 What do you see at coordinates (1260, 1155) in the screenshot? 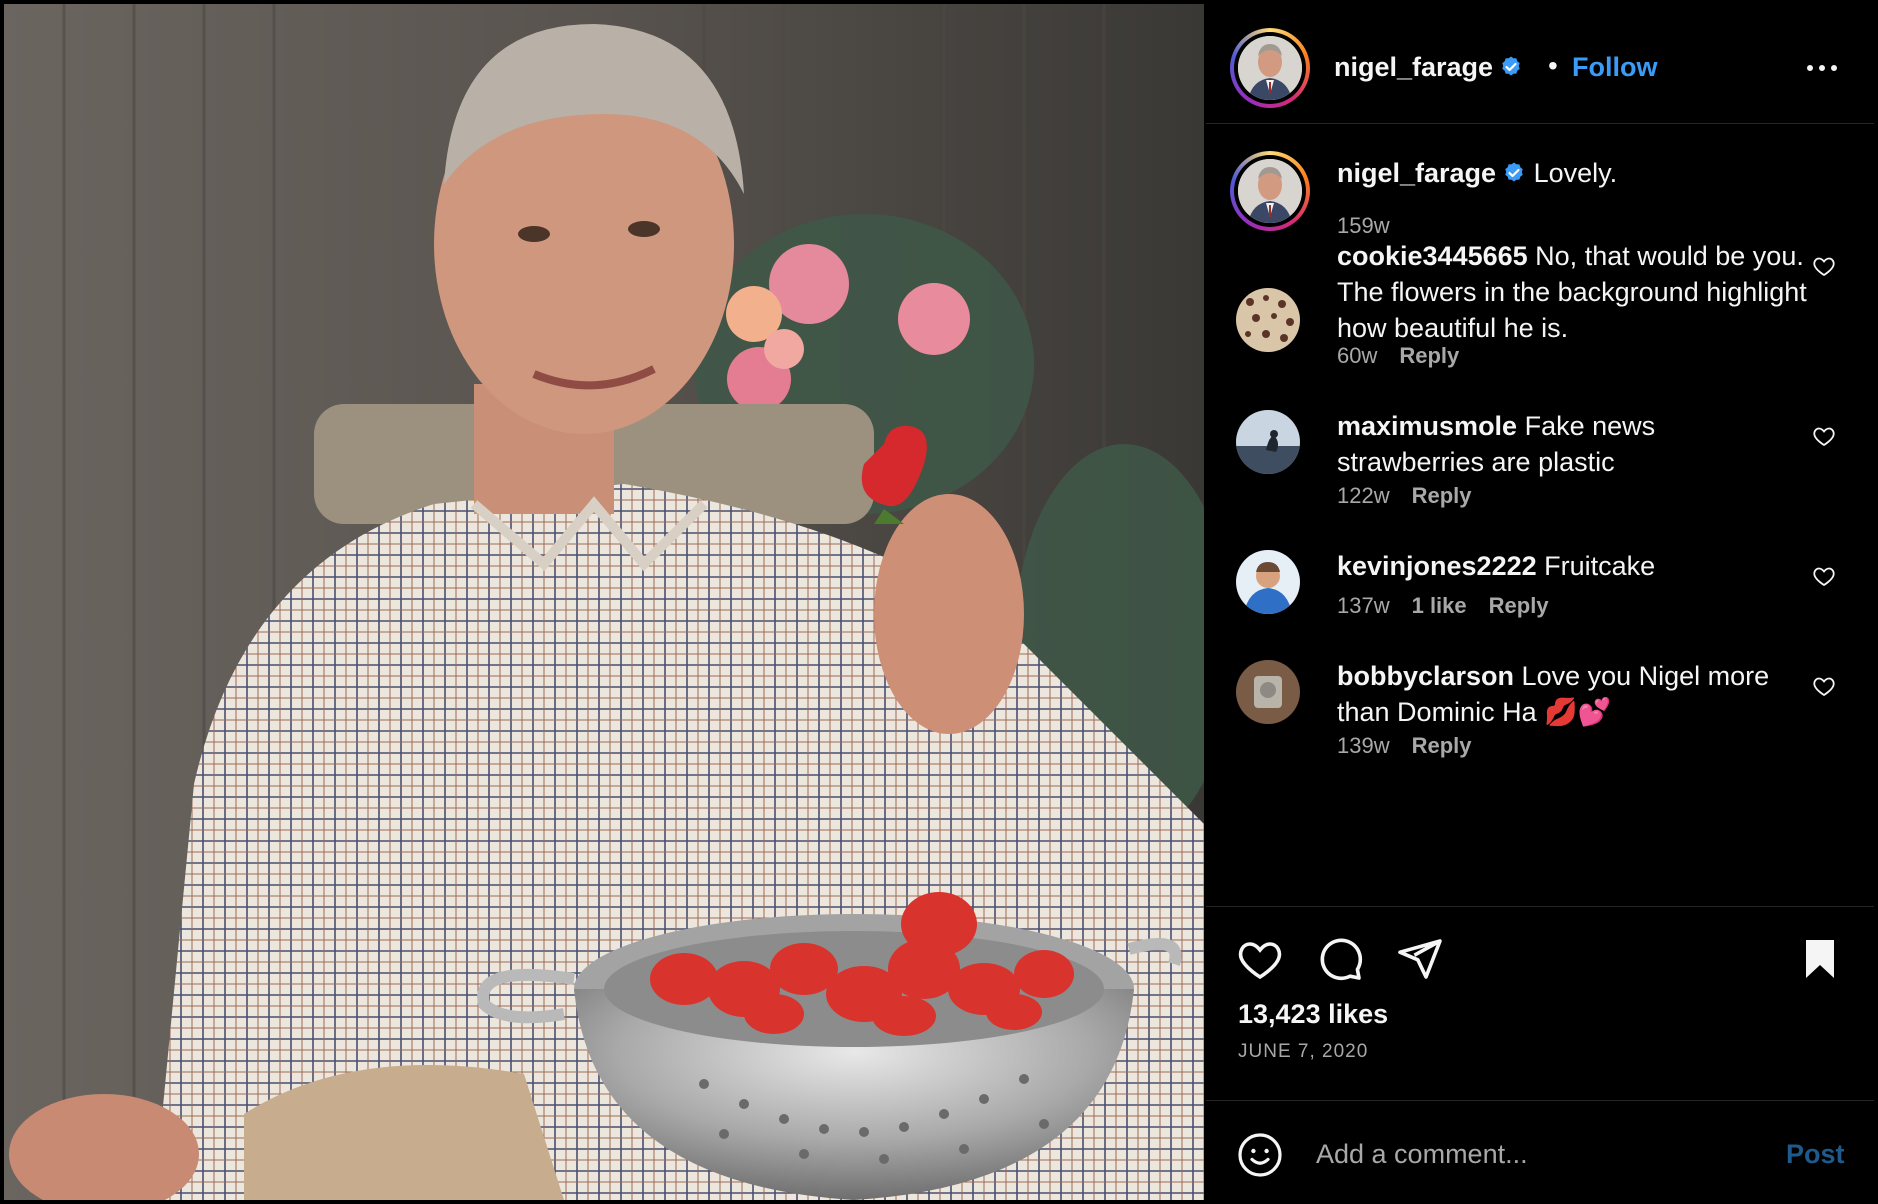
I see `emoji-smiley-icon` at bounding box center [1260, 1155].